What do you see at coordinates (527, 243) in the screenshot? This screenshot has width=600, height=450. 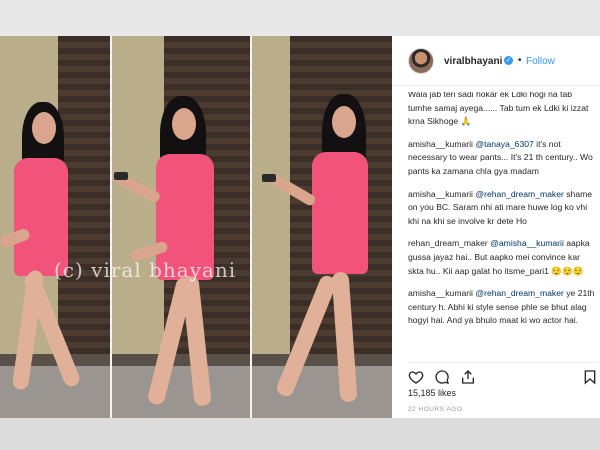 I see `comment-mention: @amisha__kumarii` at bounding box center [527, 243].